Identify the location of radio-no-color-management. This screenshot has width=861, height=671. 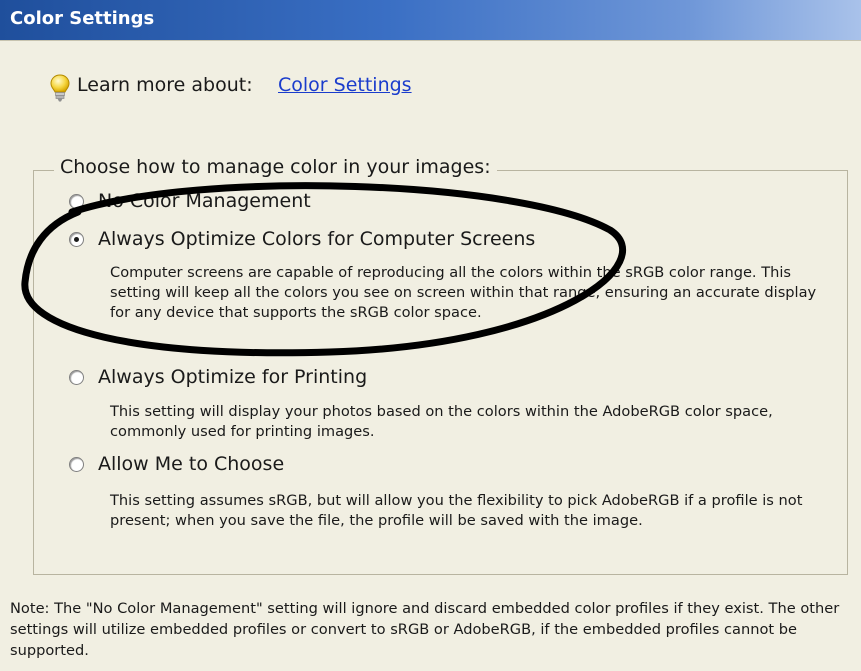
(76, 201).